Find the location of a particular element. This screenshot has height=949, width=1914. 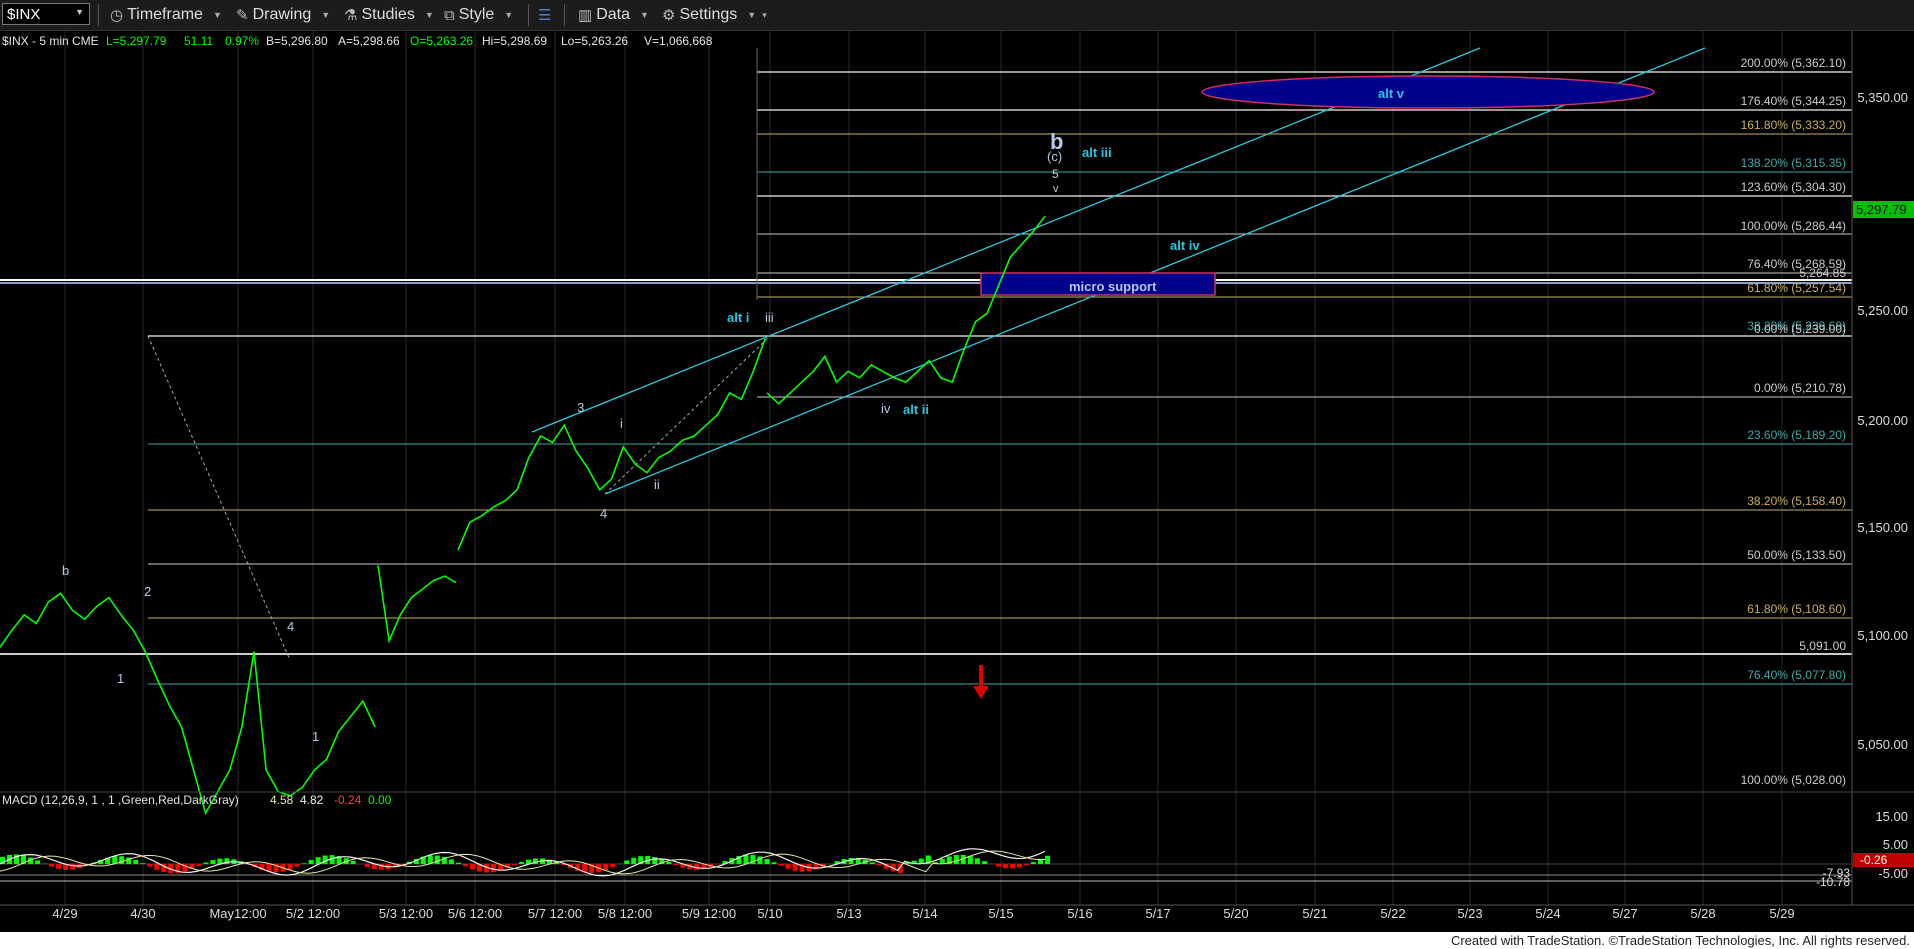

style-icon: ⧉ is located at coordinates (449, 15).